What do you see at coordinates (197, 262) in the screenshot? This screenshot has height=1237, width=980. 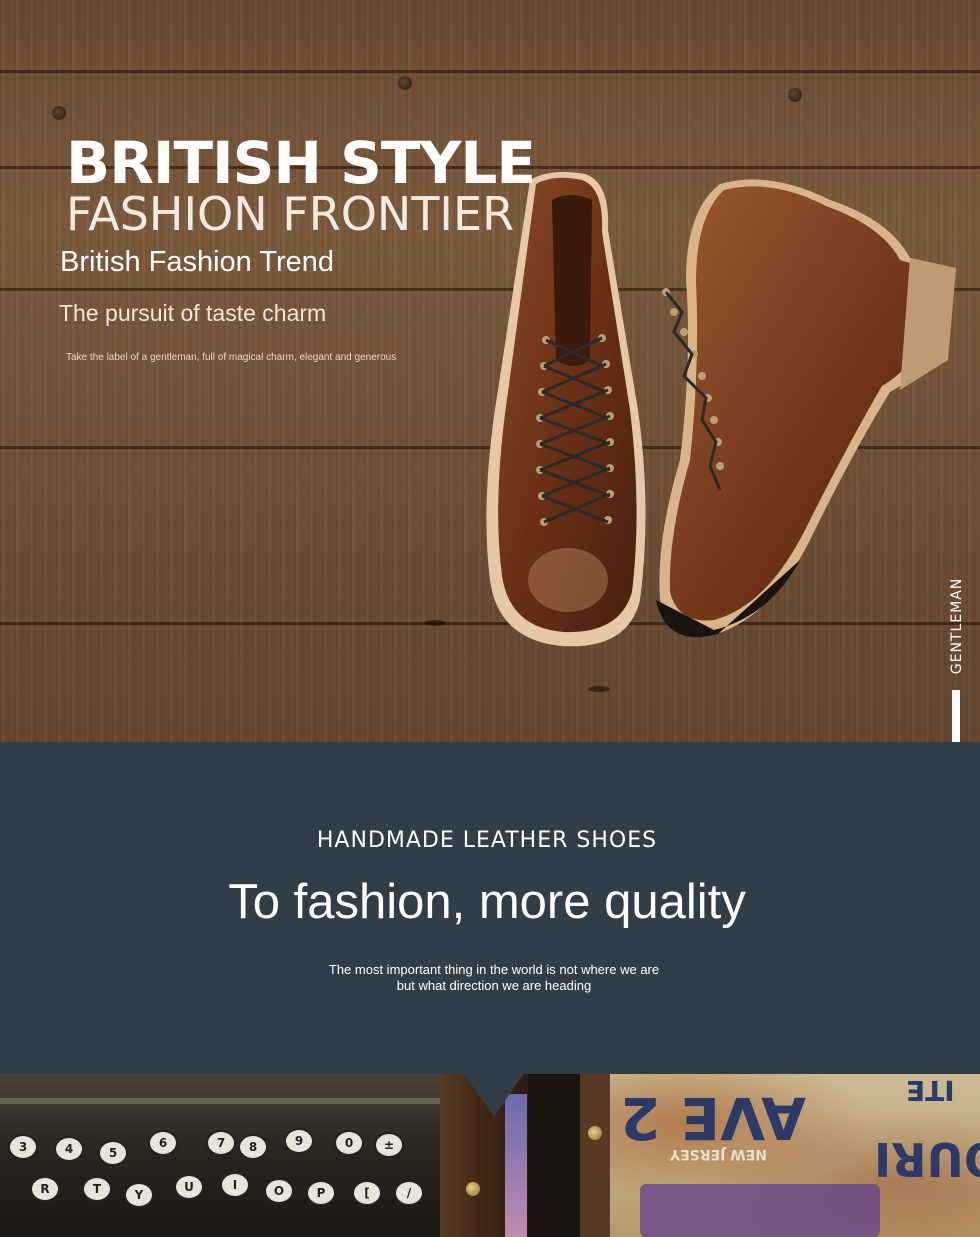 I see `hero-subtitle: British Fashion Trend` at bounding box center [197, 262].